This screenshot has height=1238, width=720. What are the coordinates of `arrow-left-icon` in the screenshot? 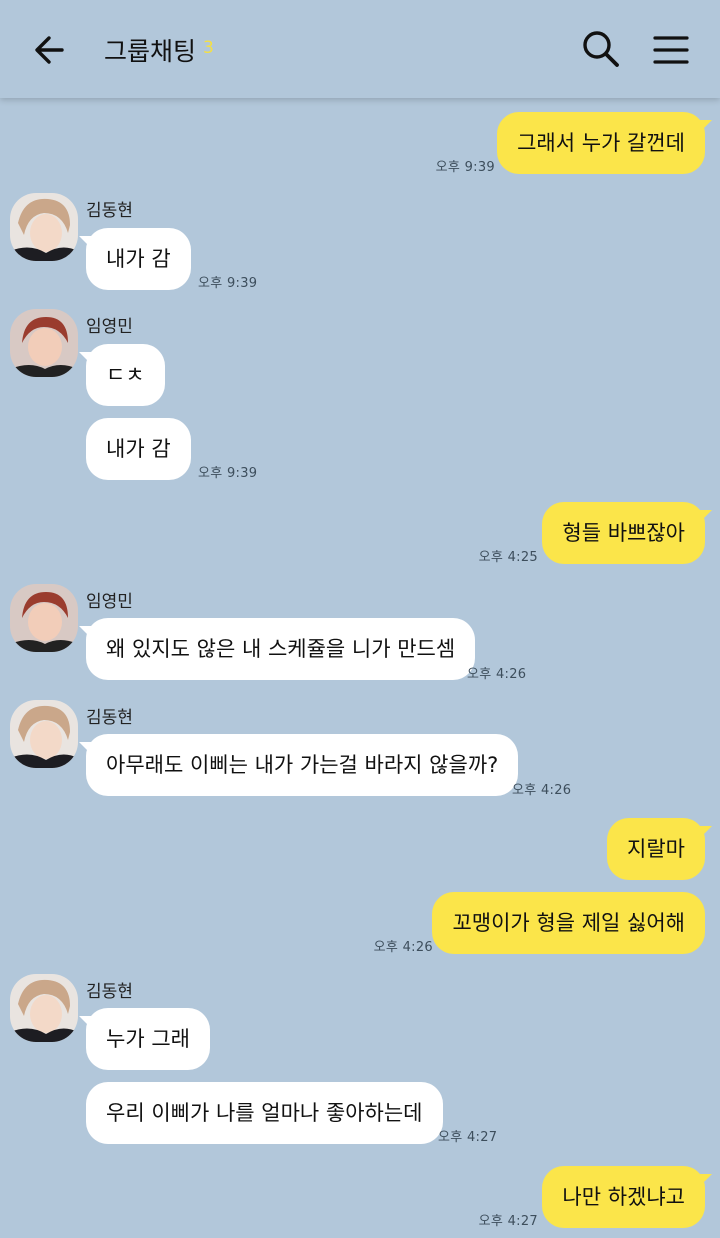 It's located at (50, 50).